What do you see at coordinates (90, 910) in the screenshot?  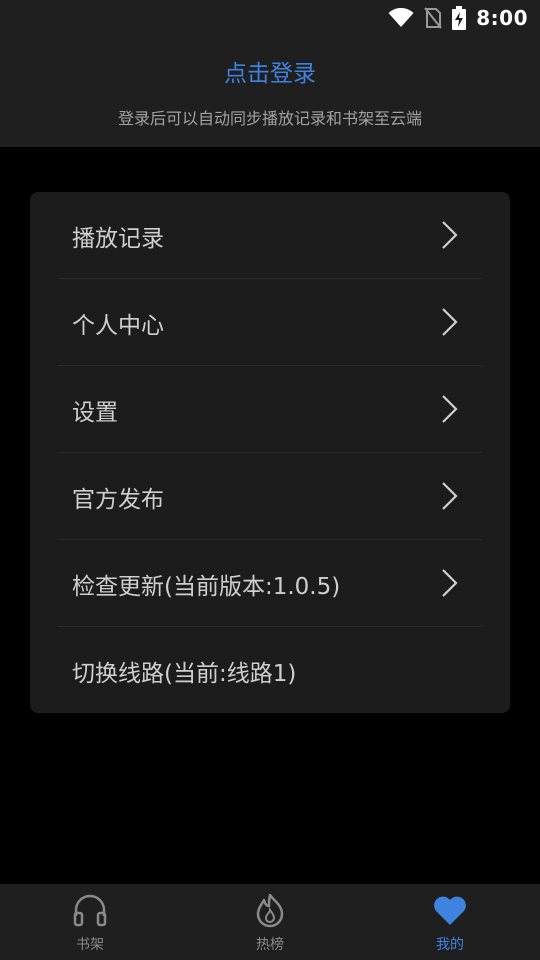 I see `headphones-icon` at bounding box center [90, 910].